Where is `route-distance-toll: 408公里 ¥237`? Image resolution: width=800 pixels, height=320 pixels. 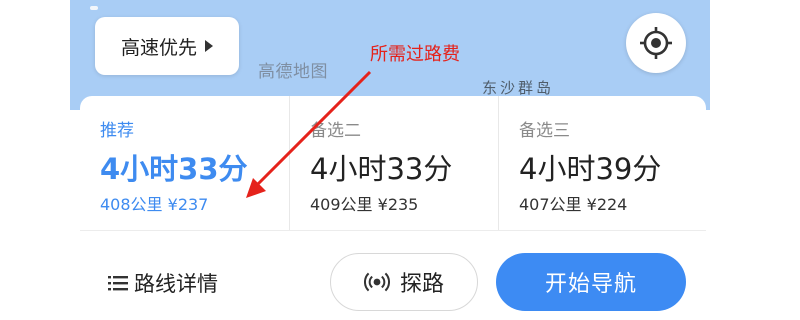 route-distance-toll: 408公里 ¥237 is located at coordinates (154, 203).